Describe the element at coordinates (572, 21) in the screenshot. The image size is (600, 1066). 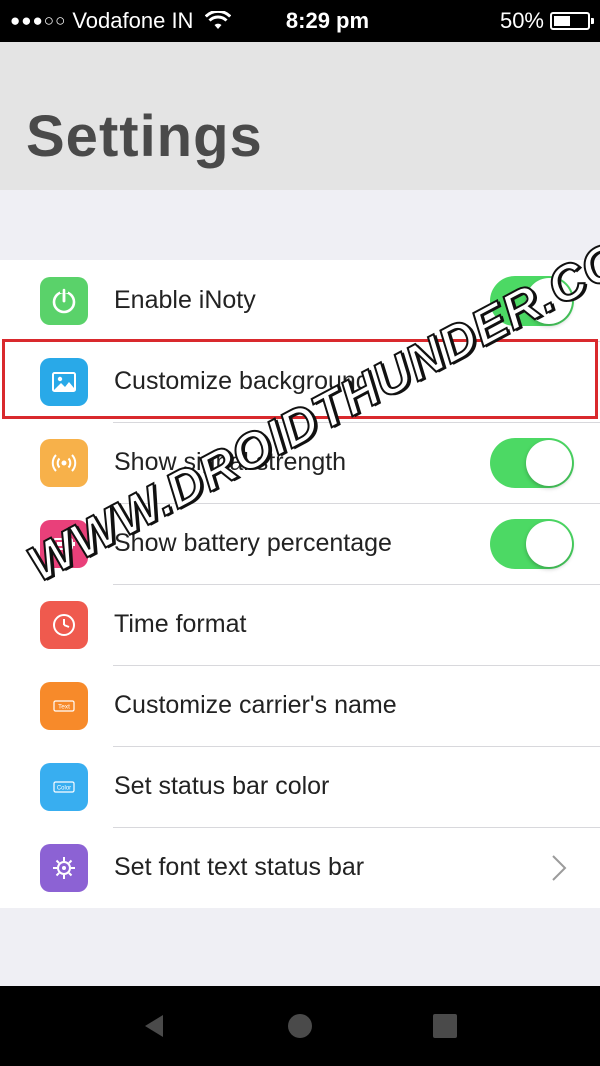
I see `battery-icon` at that location.